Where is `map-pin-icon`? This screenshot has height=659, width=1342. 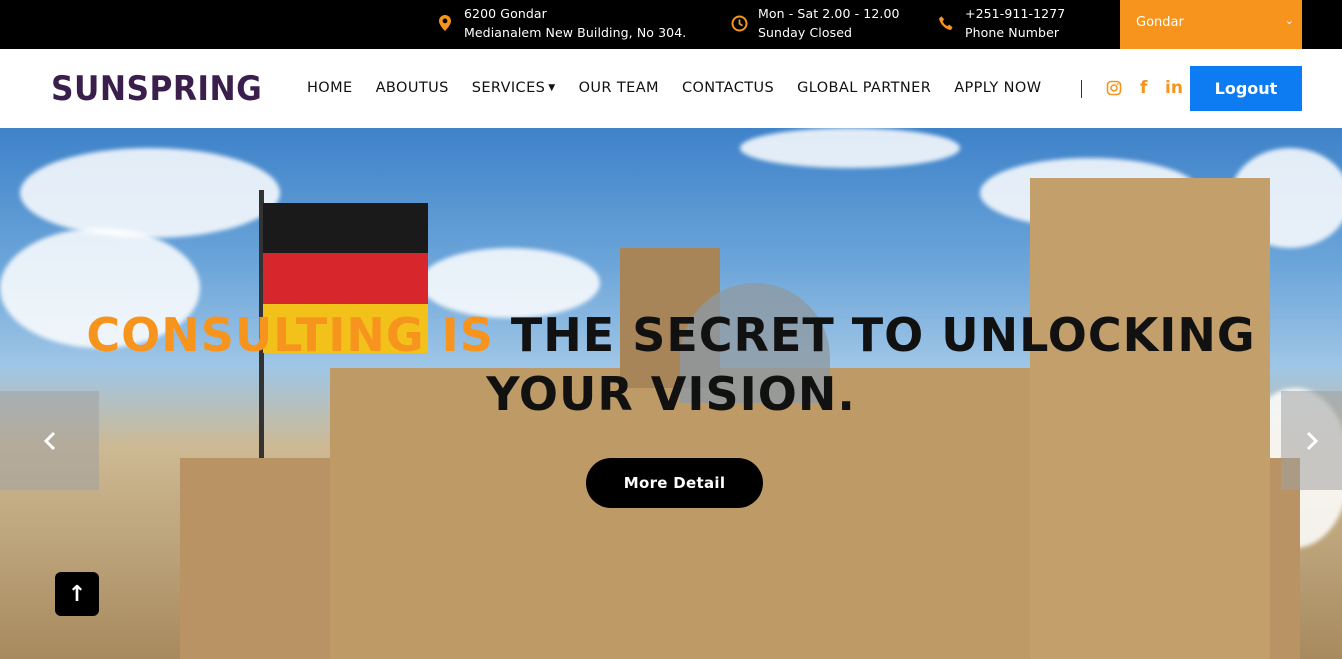 map-pin-icon is located at coordinates (445, 23).